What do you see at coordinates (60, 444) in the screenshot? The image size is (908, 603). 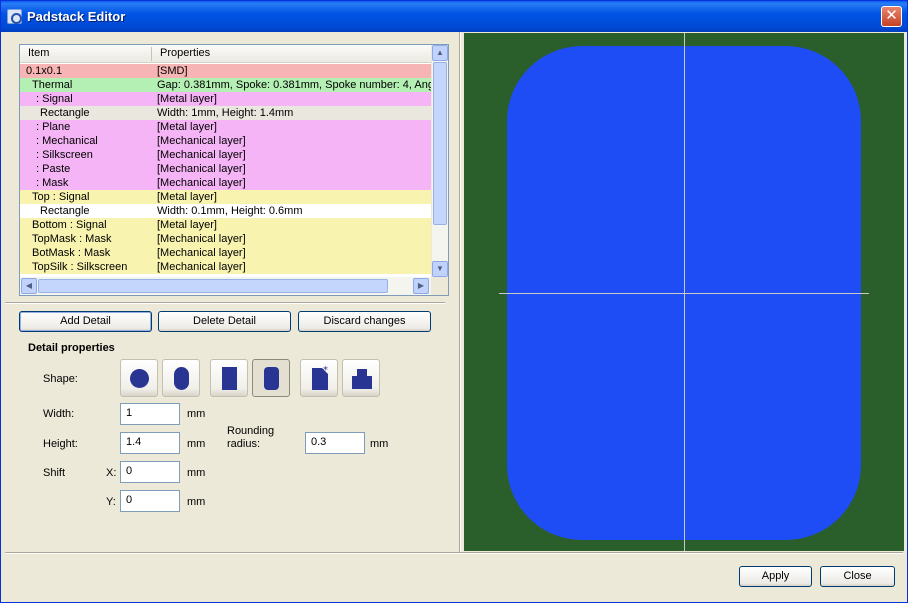 I see `height-label: Height:` at bounding box center [60, 444].